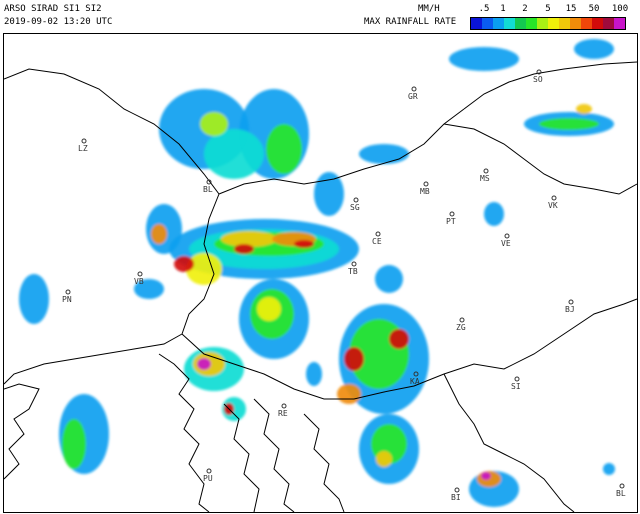  I want to click on city-label: VB, so click(139, 281).